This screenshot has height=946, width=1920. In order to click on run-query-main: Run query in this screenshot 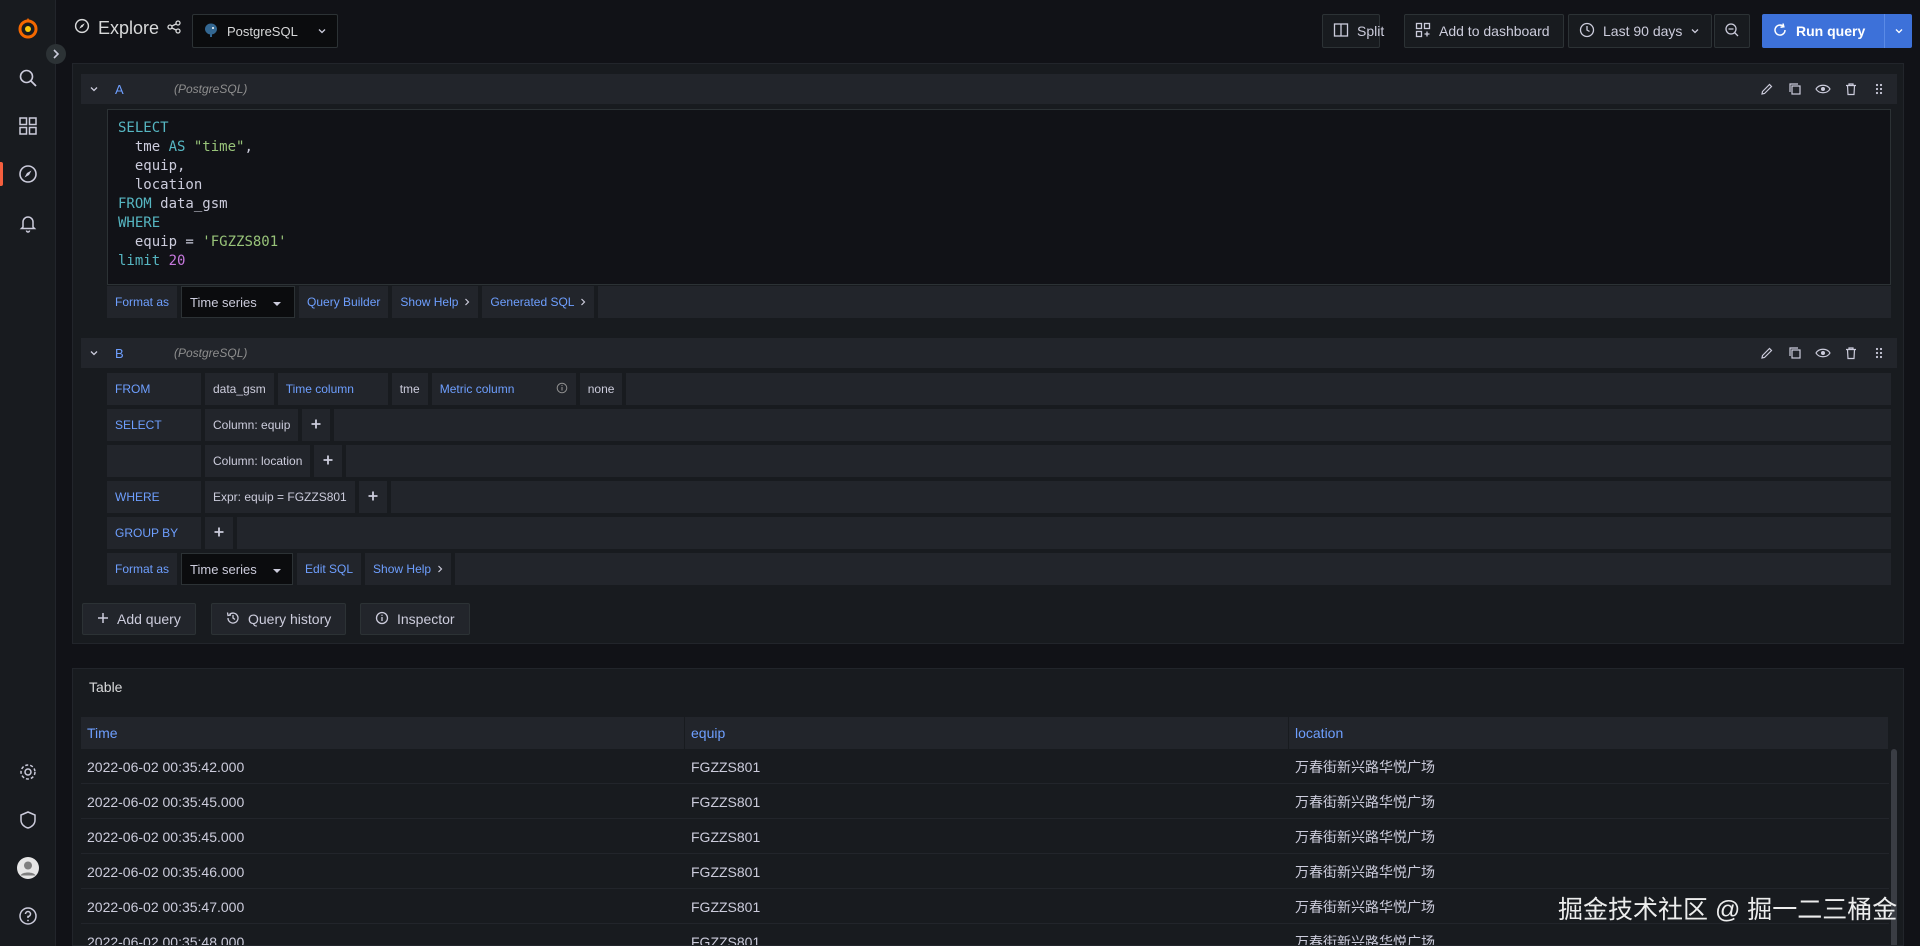, I will do `click(1823, 31)`.